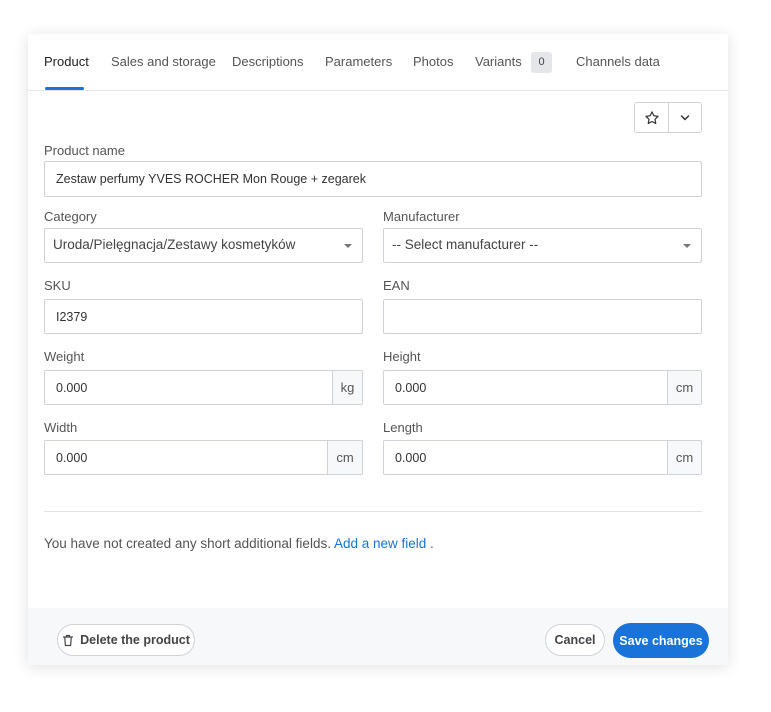  Describe the element at coordinates (396, 285) in the screenshot. I see `ean-label: EAN` at that location.